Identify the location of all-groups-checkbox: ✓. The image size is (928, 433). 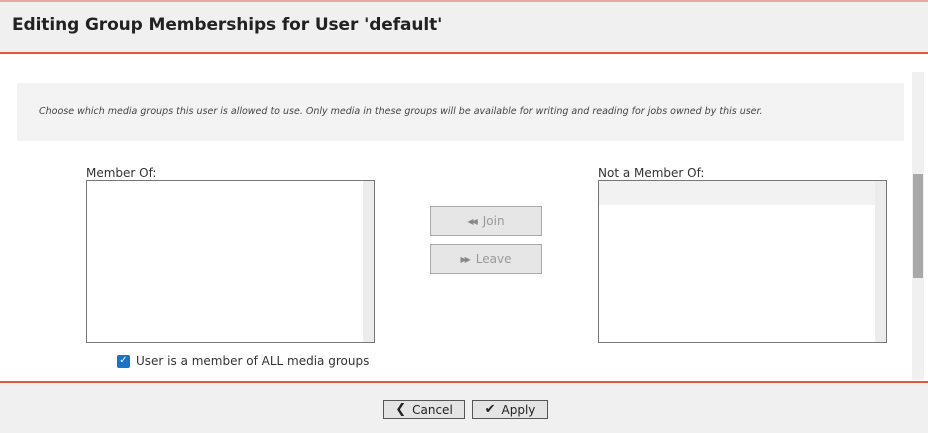
(123, 361).